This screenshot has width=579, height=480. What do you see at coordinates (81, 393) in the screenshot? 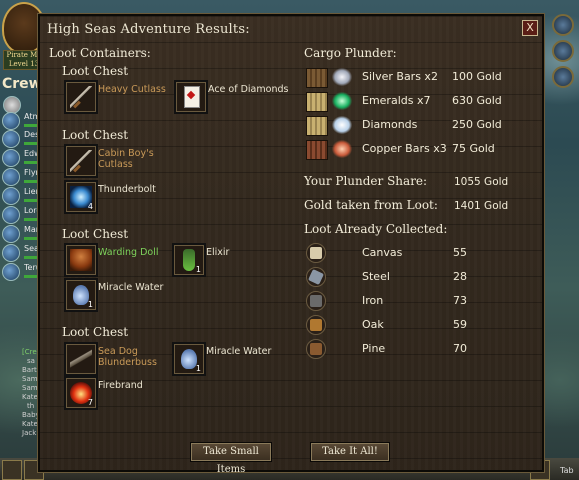
I see `item-slot: 7` at bounding box center [81, 393].